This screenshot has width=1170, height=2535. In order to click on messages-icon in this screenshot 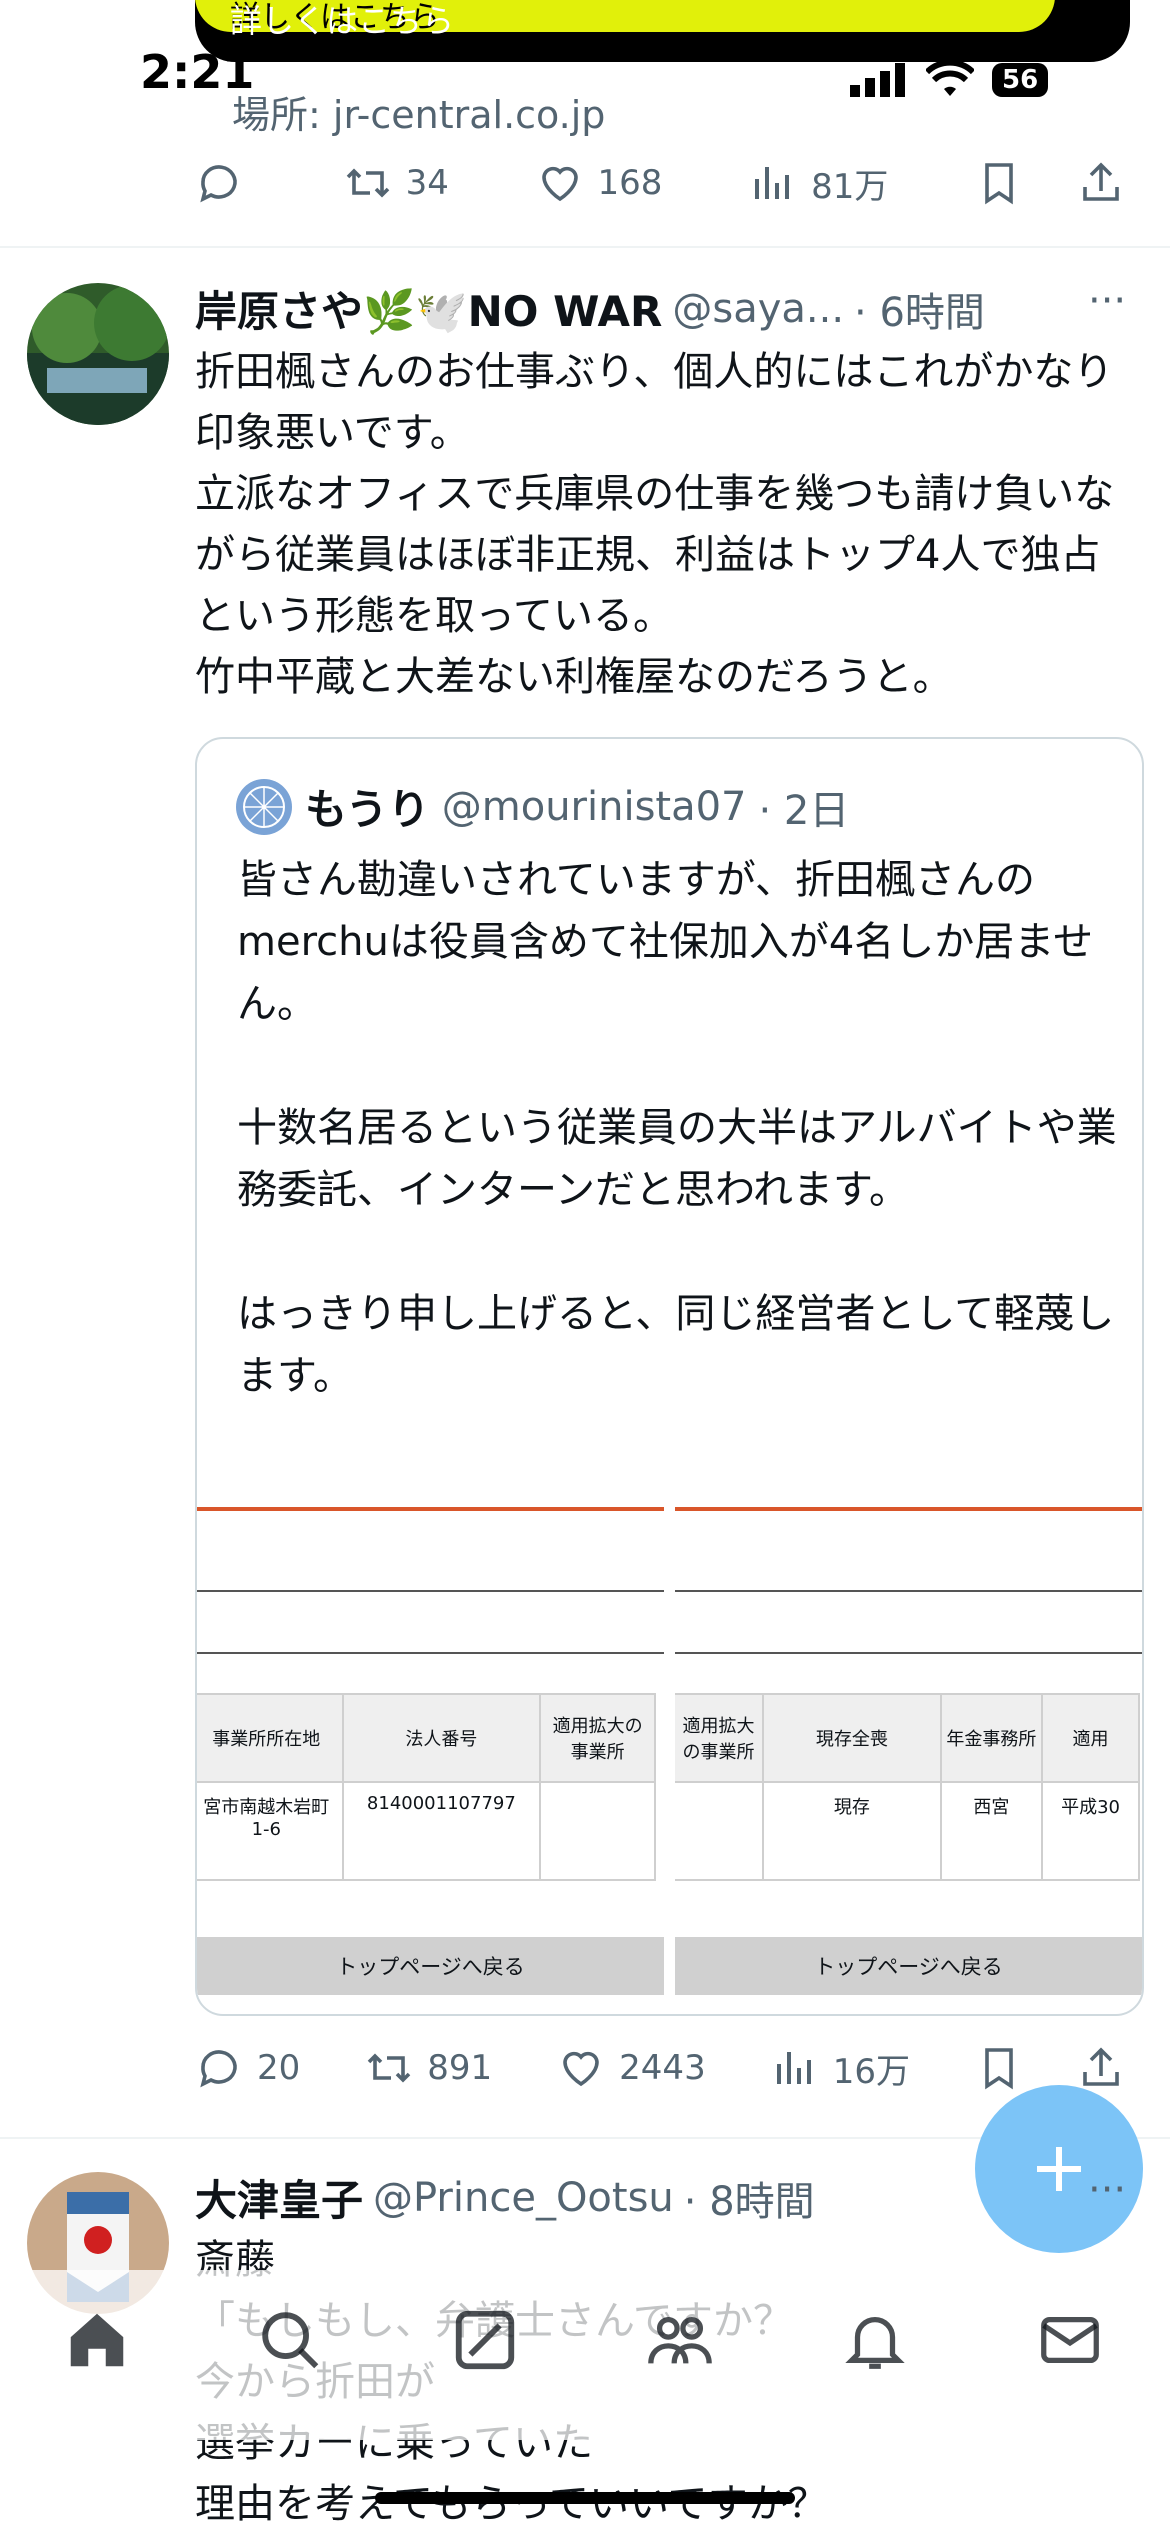, I will do `click(1070, 2340)`.